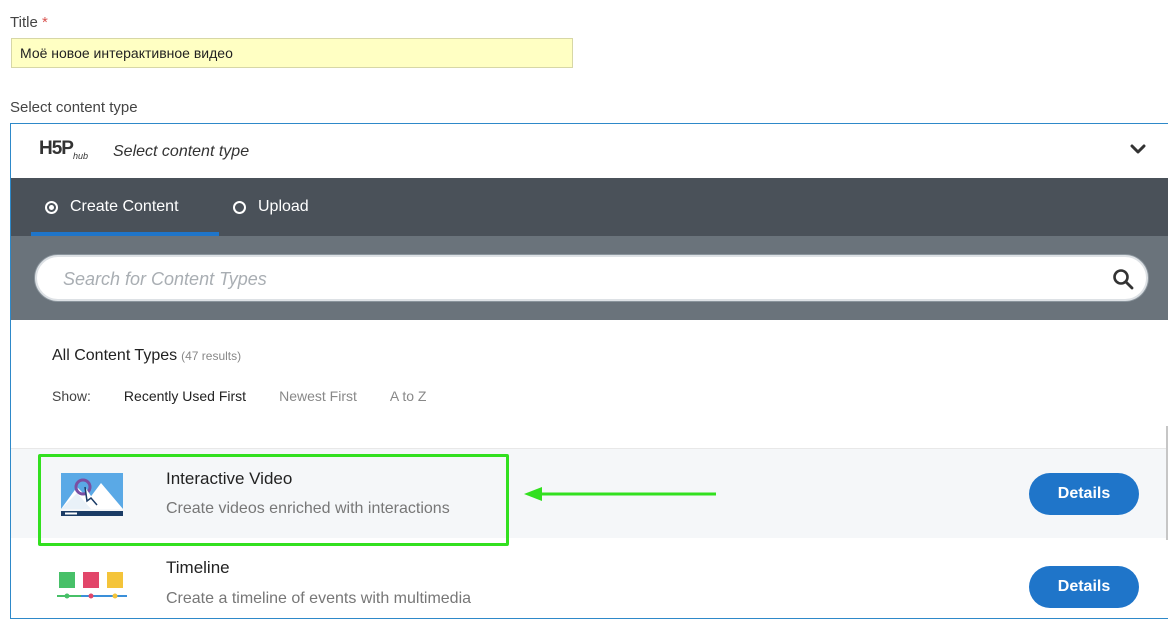 This screenshot has height=619, width=1168. What do you see at coordinates (51, 207) in the screenshot?
I see `radio-selected-icon` at bounding box center [51, 207].